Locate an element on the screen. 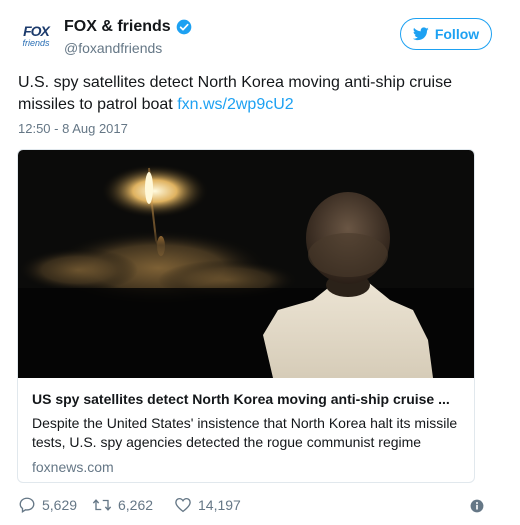 The width and height of the screenshot is (520, 525). retweet-button: 6,262 is located at coordinates (122, 505).